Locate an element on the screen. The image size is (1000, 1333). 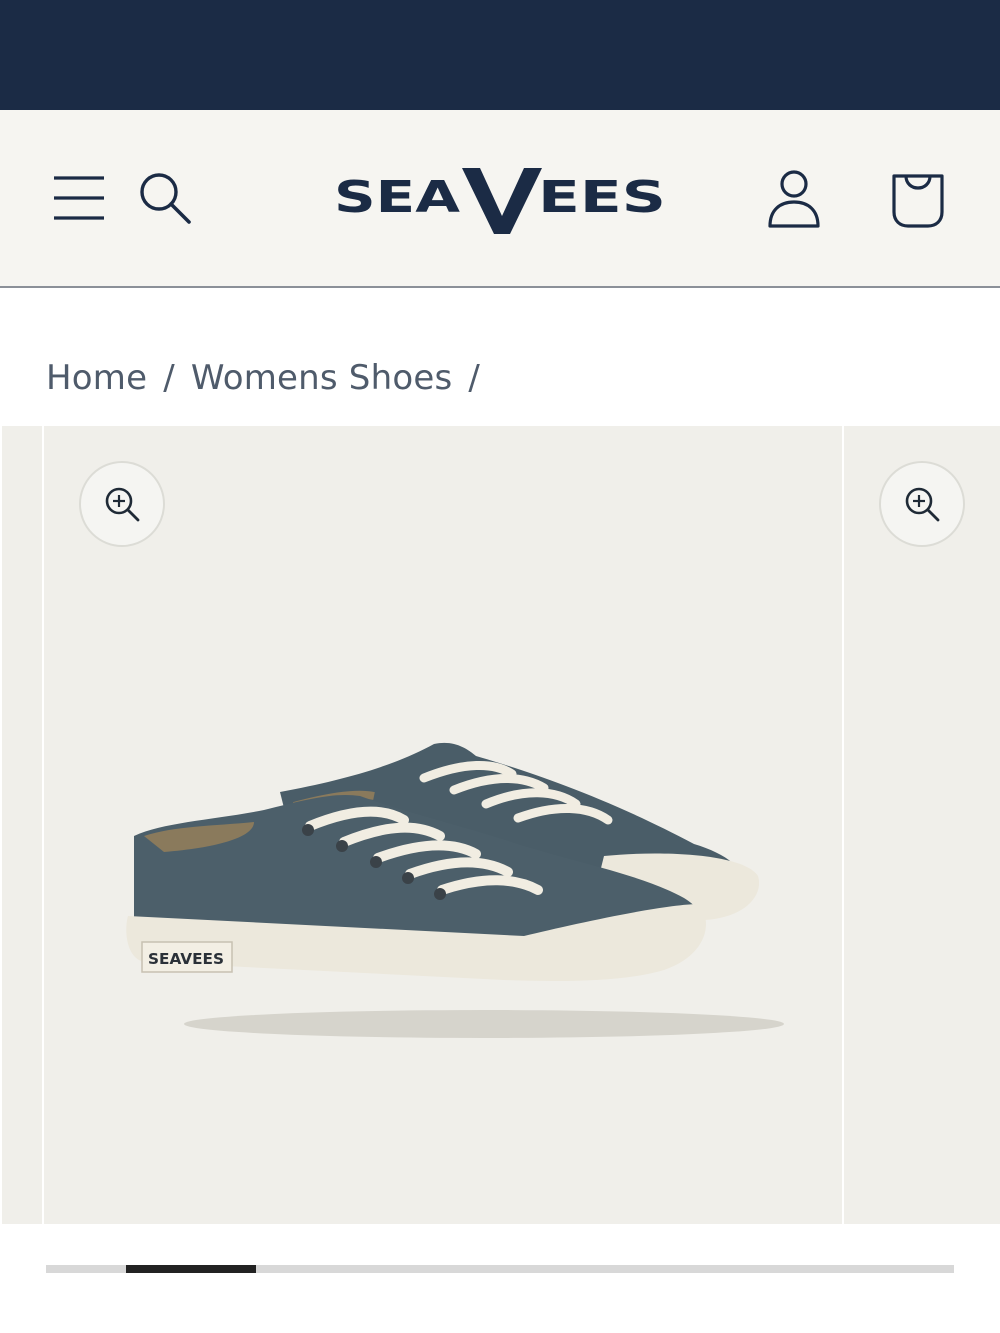
search-icon is located at coordinates (165, 198).